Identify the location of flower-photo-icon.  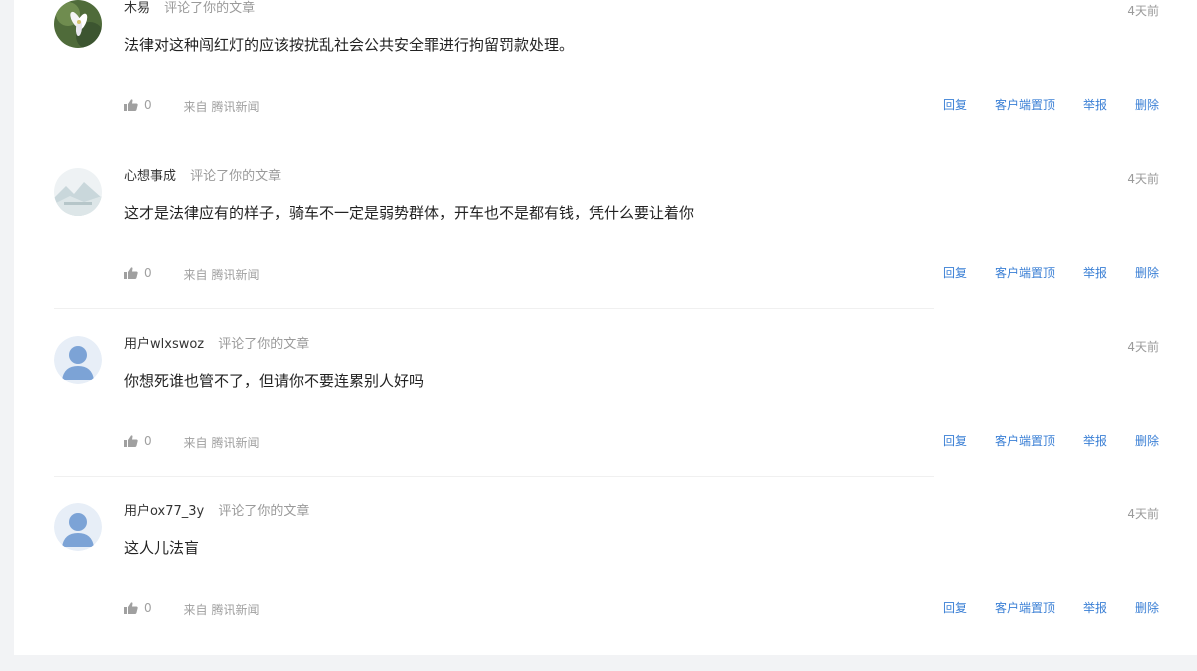
(78, 24).